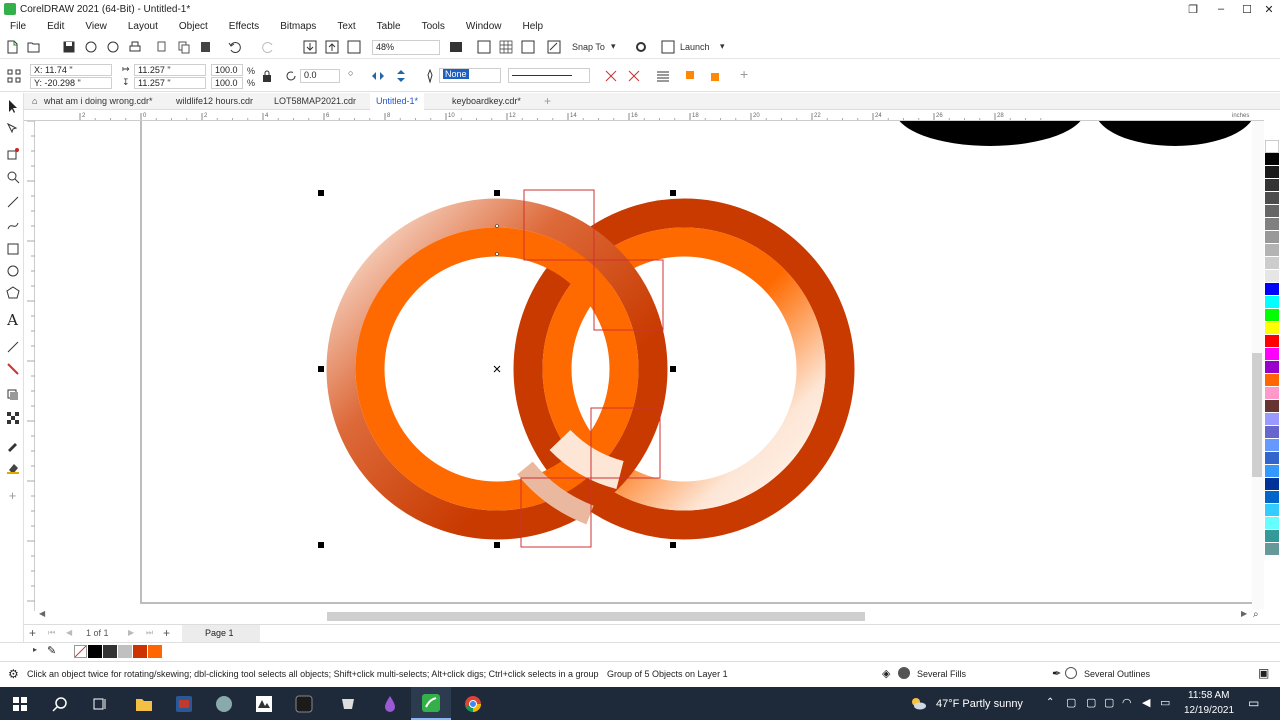 This screenshot has height=720, width=1280. Describe the element at coordinates (12, 105) in the screenshot. I see `pick-tool-icon` at that location.